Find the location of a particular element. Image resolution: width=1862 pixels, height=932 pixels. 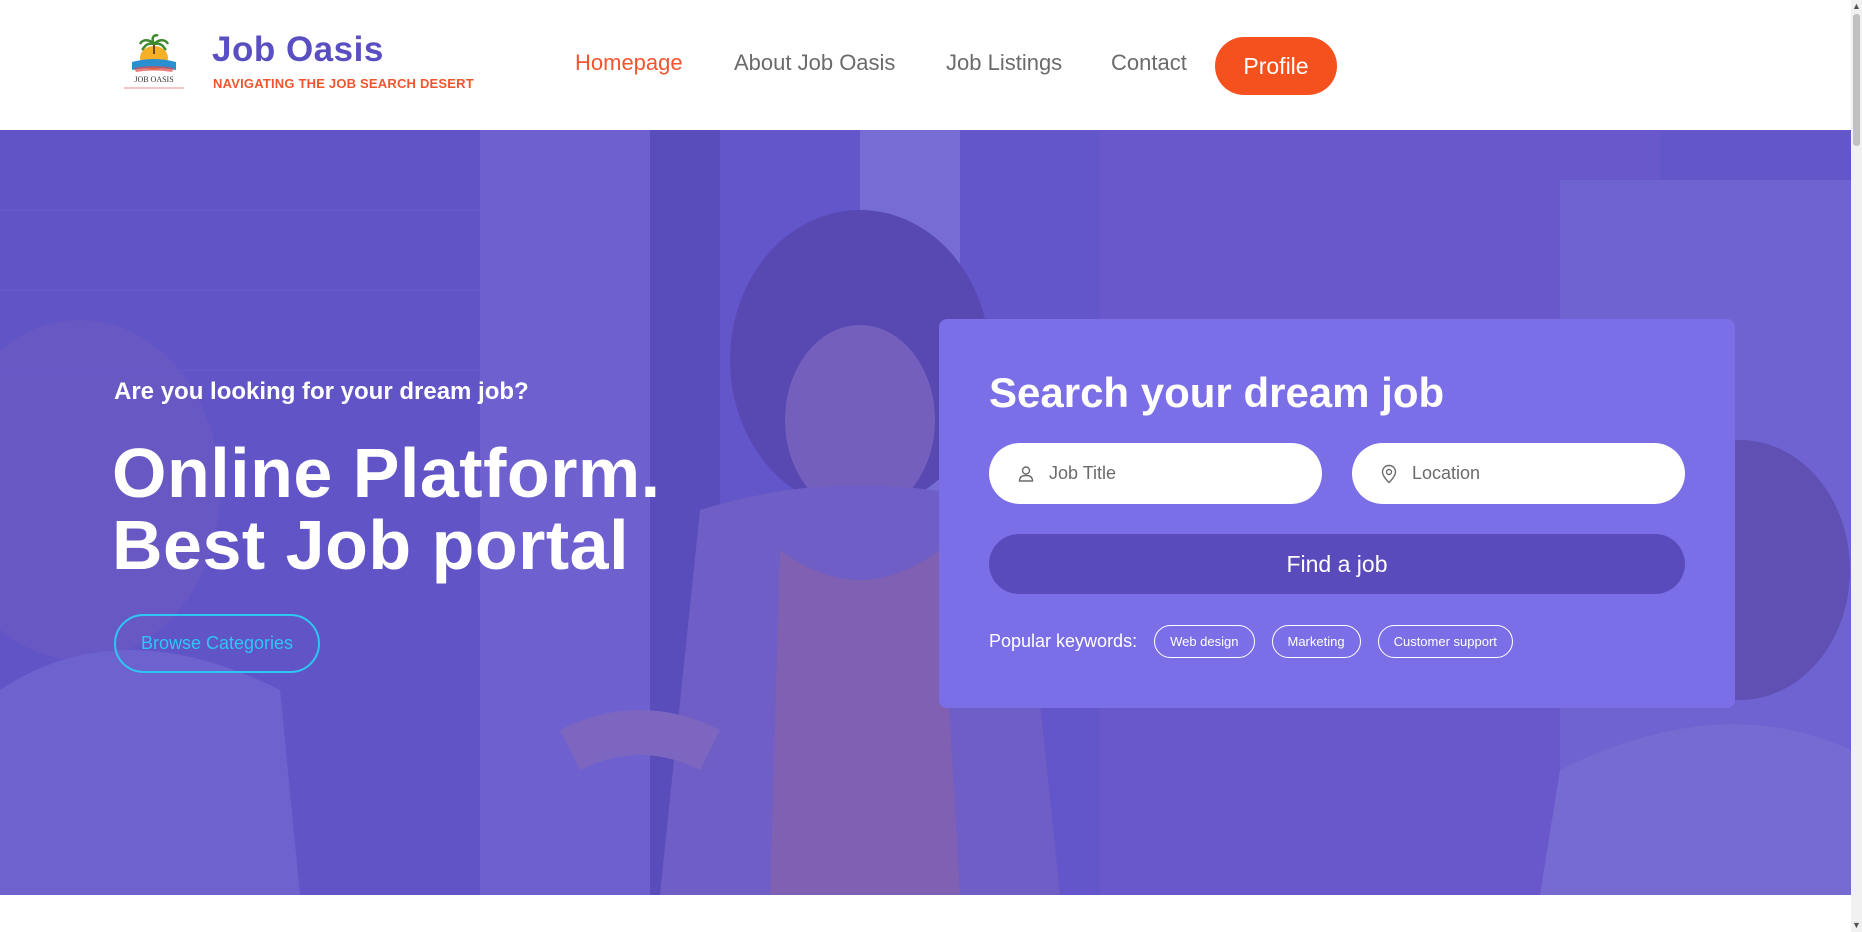

profile-button: Profile is located at coordinates (1276, 66).